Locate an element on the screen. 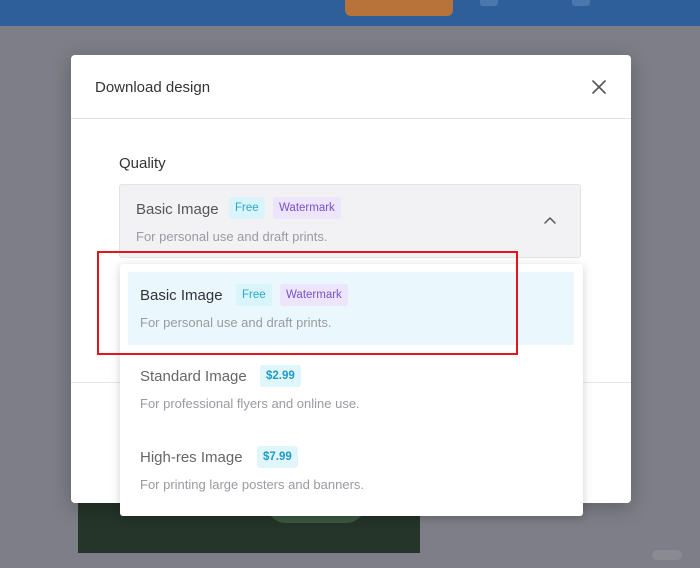  quality-label: Quality is located at coordinates (142, 163).